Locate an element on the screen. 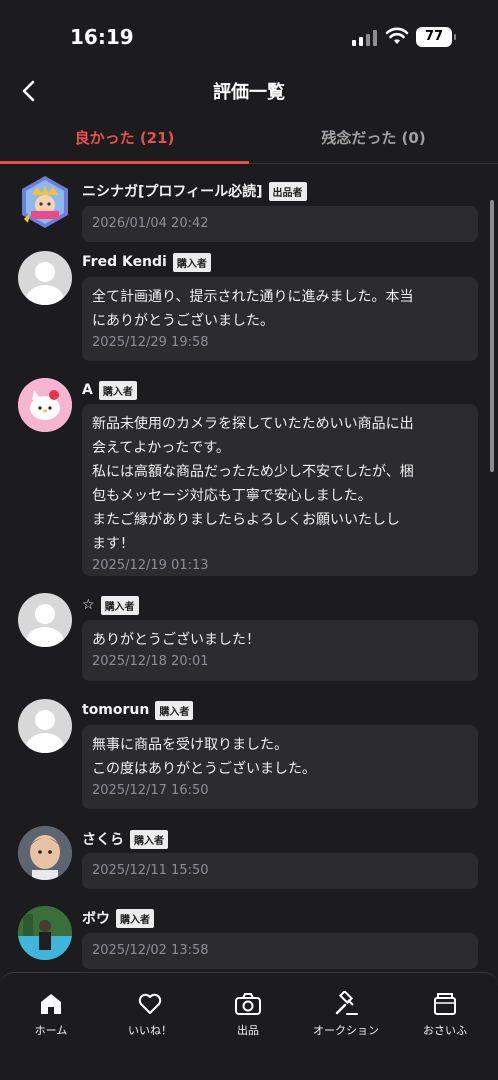  tabbar-item-likes: いいね！ is located at coordinates (150, 1014).